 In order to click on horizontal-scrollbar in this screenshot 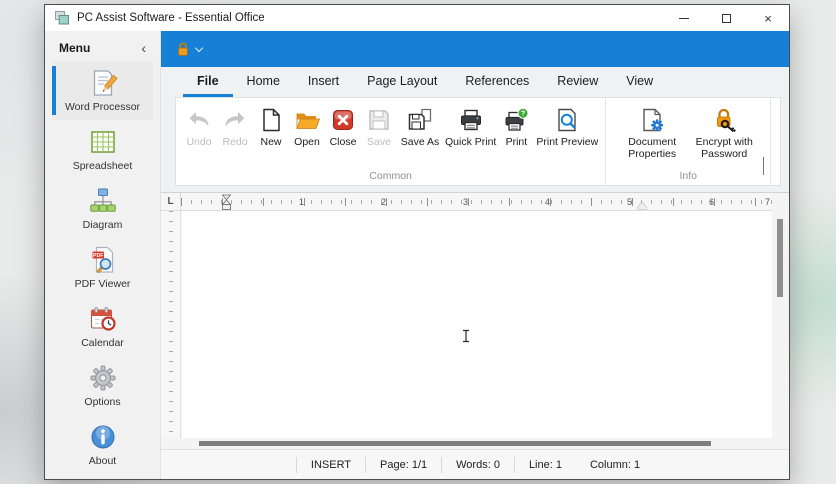, I will do `click(476, 443)`.